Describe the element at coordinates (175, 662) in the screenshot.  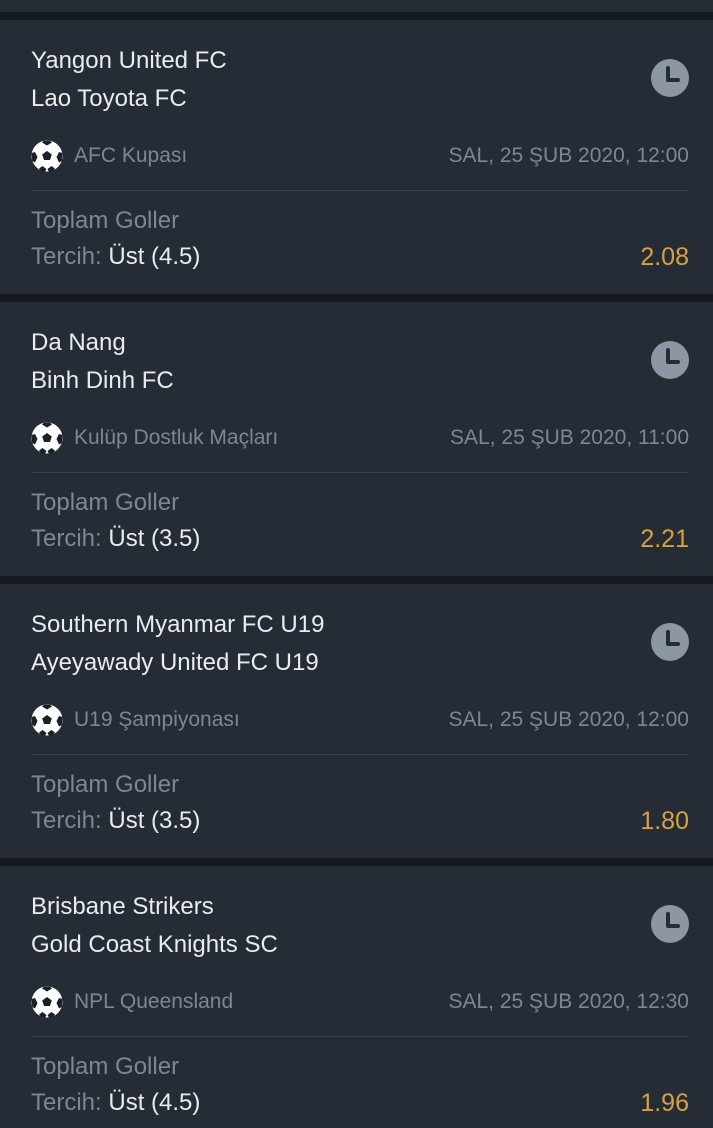
I see `away-team: Ayeyawady United FC U19` at that location.